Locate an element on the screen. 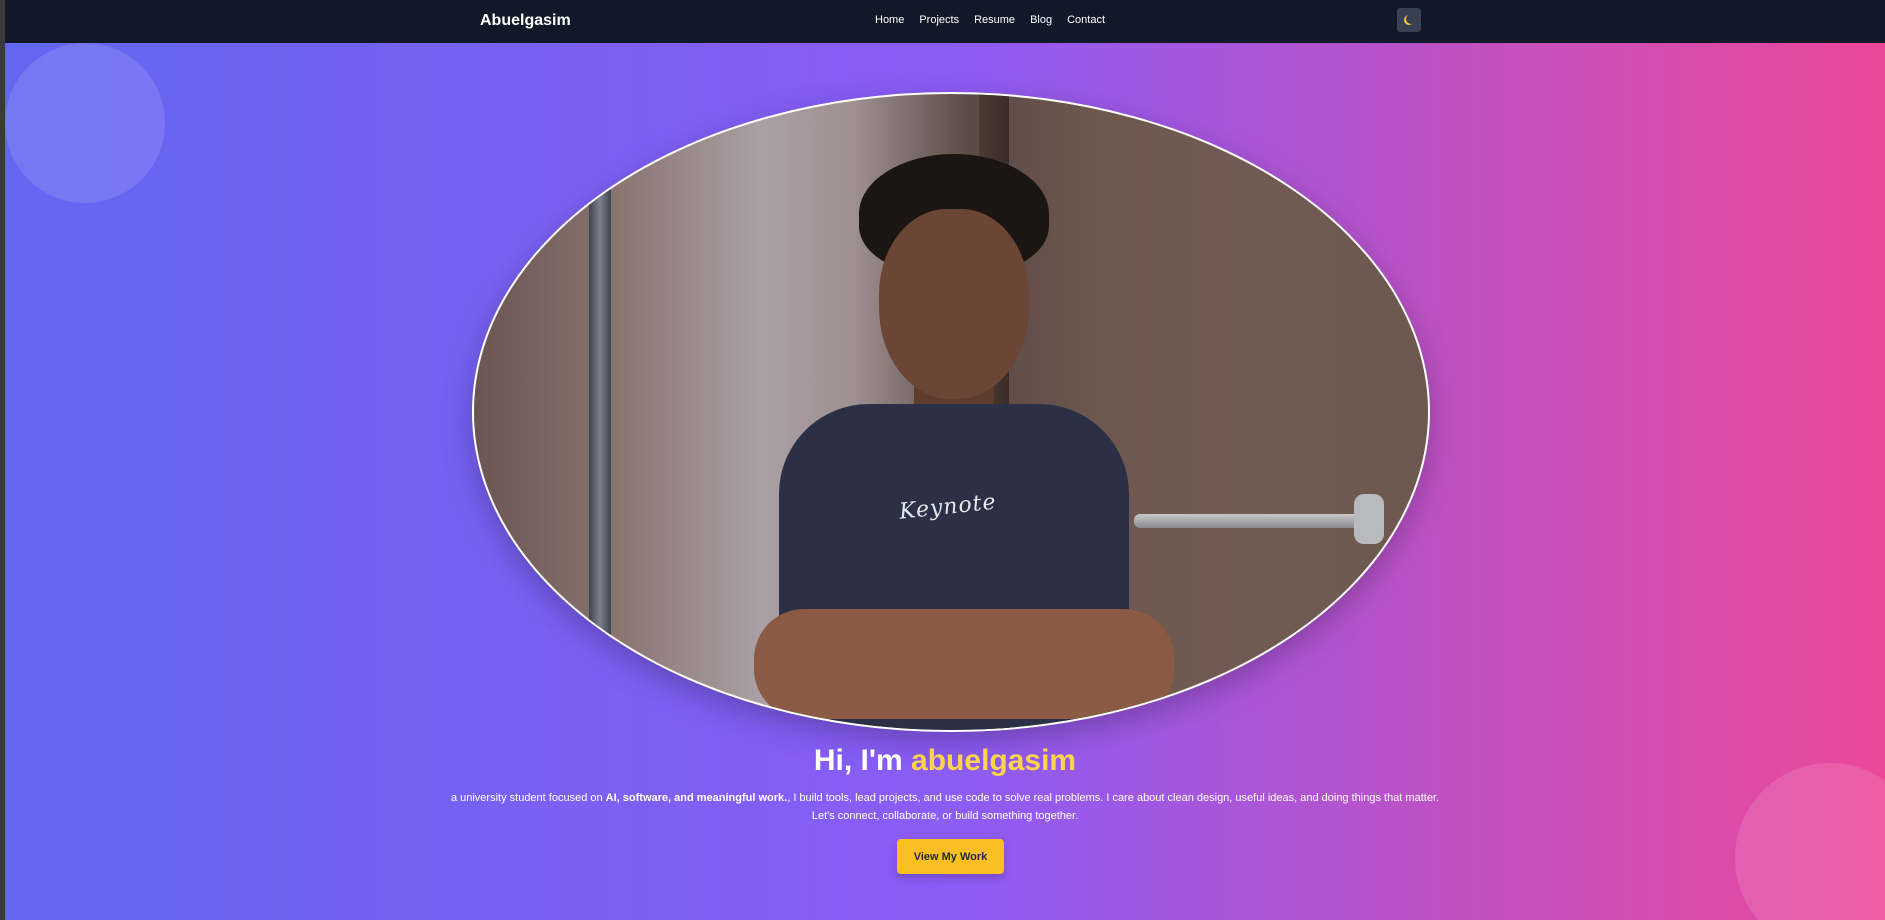  person-crossed-arms is located at coordinates (964, 664).